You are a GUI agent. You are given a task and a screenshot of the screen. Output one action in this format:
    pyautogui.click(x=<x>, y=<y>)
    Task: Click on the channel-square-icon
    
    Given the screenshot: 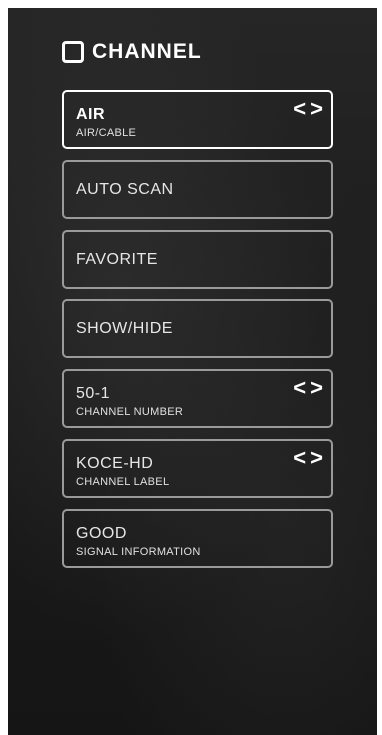 What is the action you would take?
    pyautogui.click(x=73, y=52)
    